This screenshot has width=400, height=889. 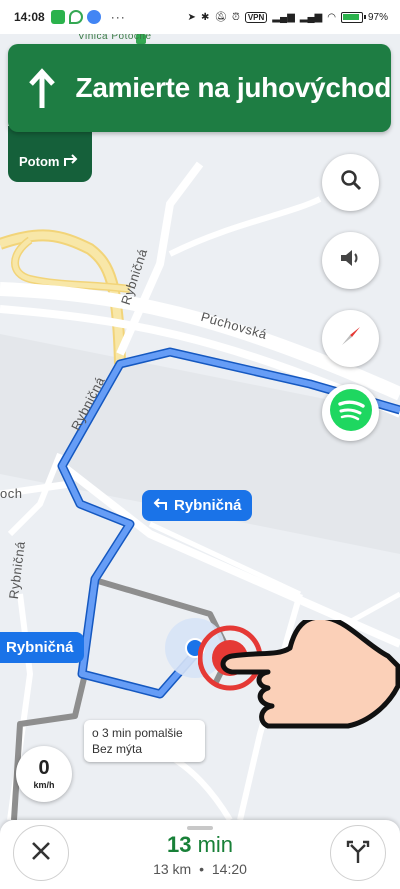 I want to click on trip-details: 13 km • 14:20, so click(x=200, y=869).